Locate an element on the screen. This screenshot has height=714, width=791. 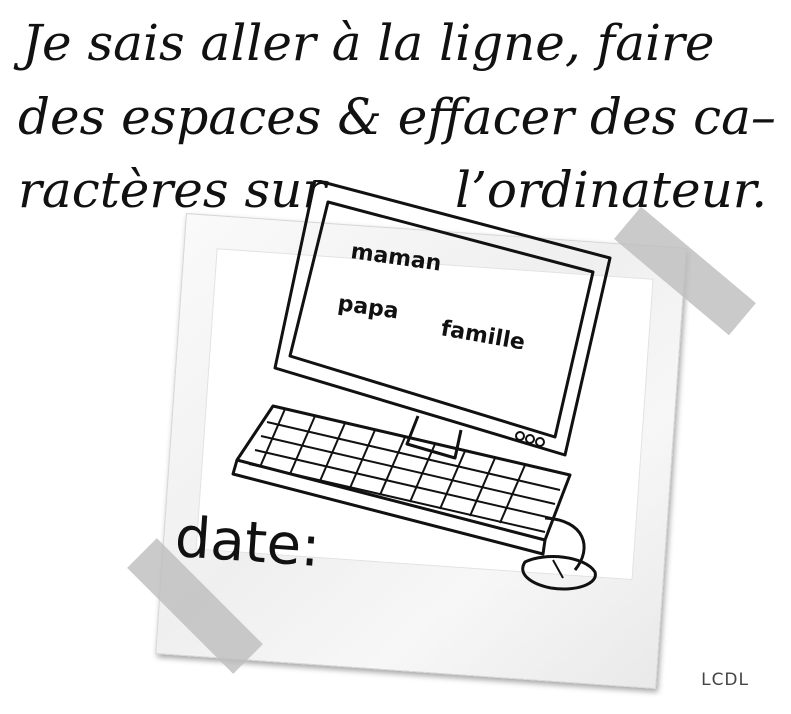
screen-word-papa: papa is located at coordinates (368, 307).